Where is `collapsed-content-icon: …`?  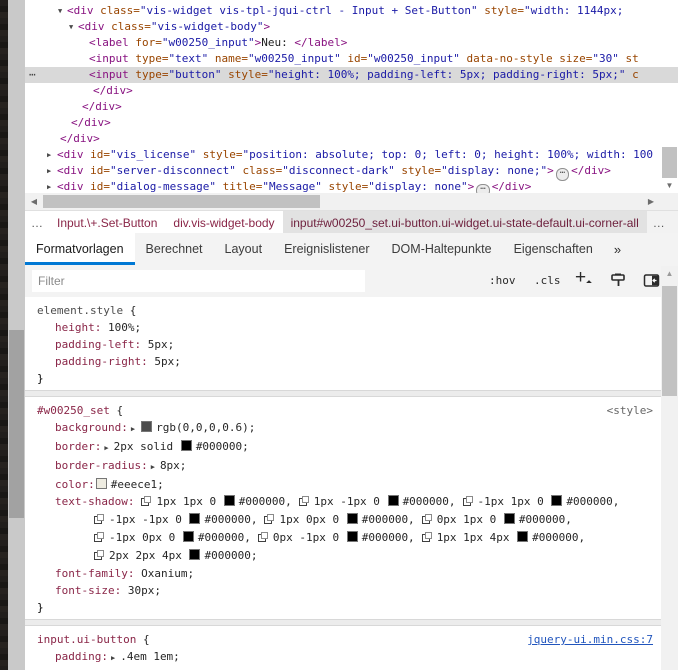 collapsed-content-icon: … is located at coordinates (483, 188).